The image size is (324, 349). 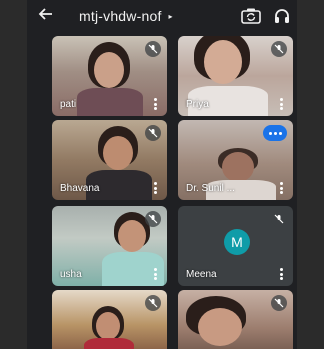 What do you see at coordinates (201, 274) in the screenshot?
I see `participant-name: Meena` at bounding box center [201, 274].